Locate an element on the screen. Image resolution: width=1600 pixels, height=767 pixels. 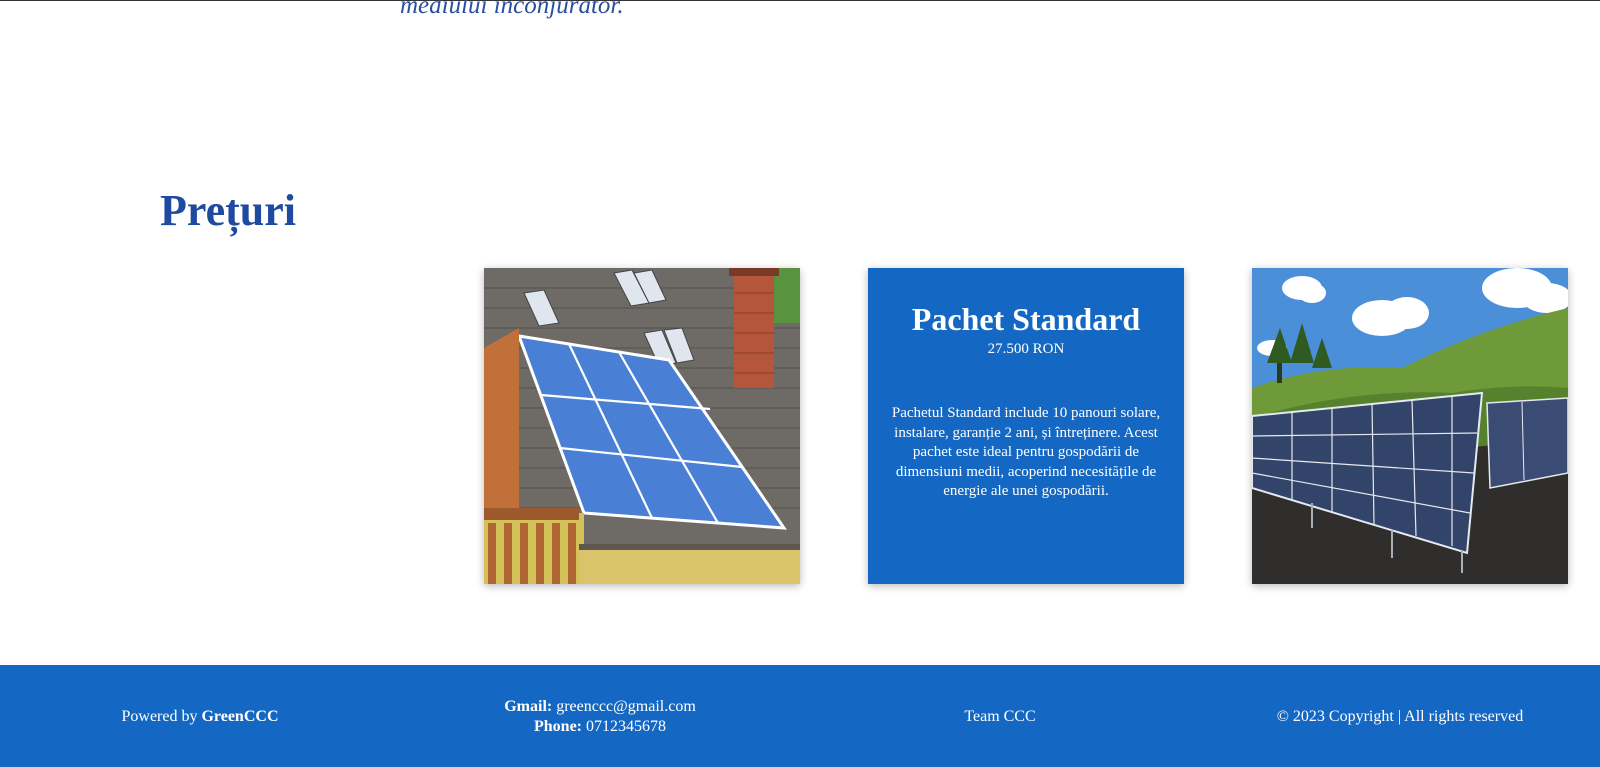
intro-text-tail: mediului înconjurător. is located at coordinates (512, 9).